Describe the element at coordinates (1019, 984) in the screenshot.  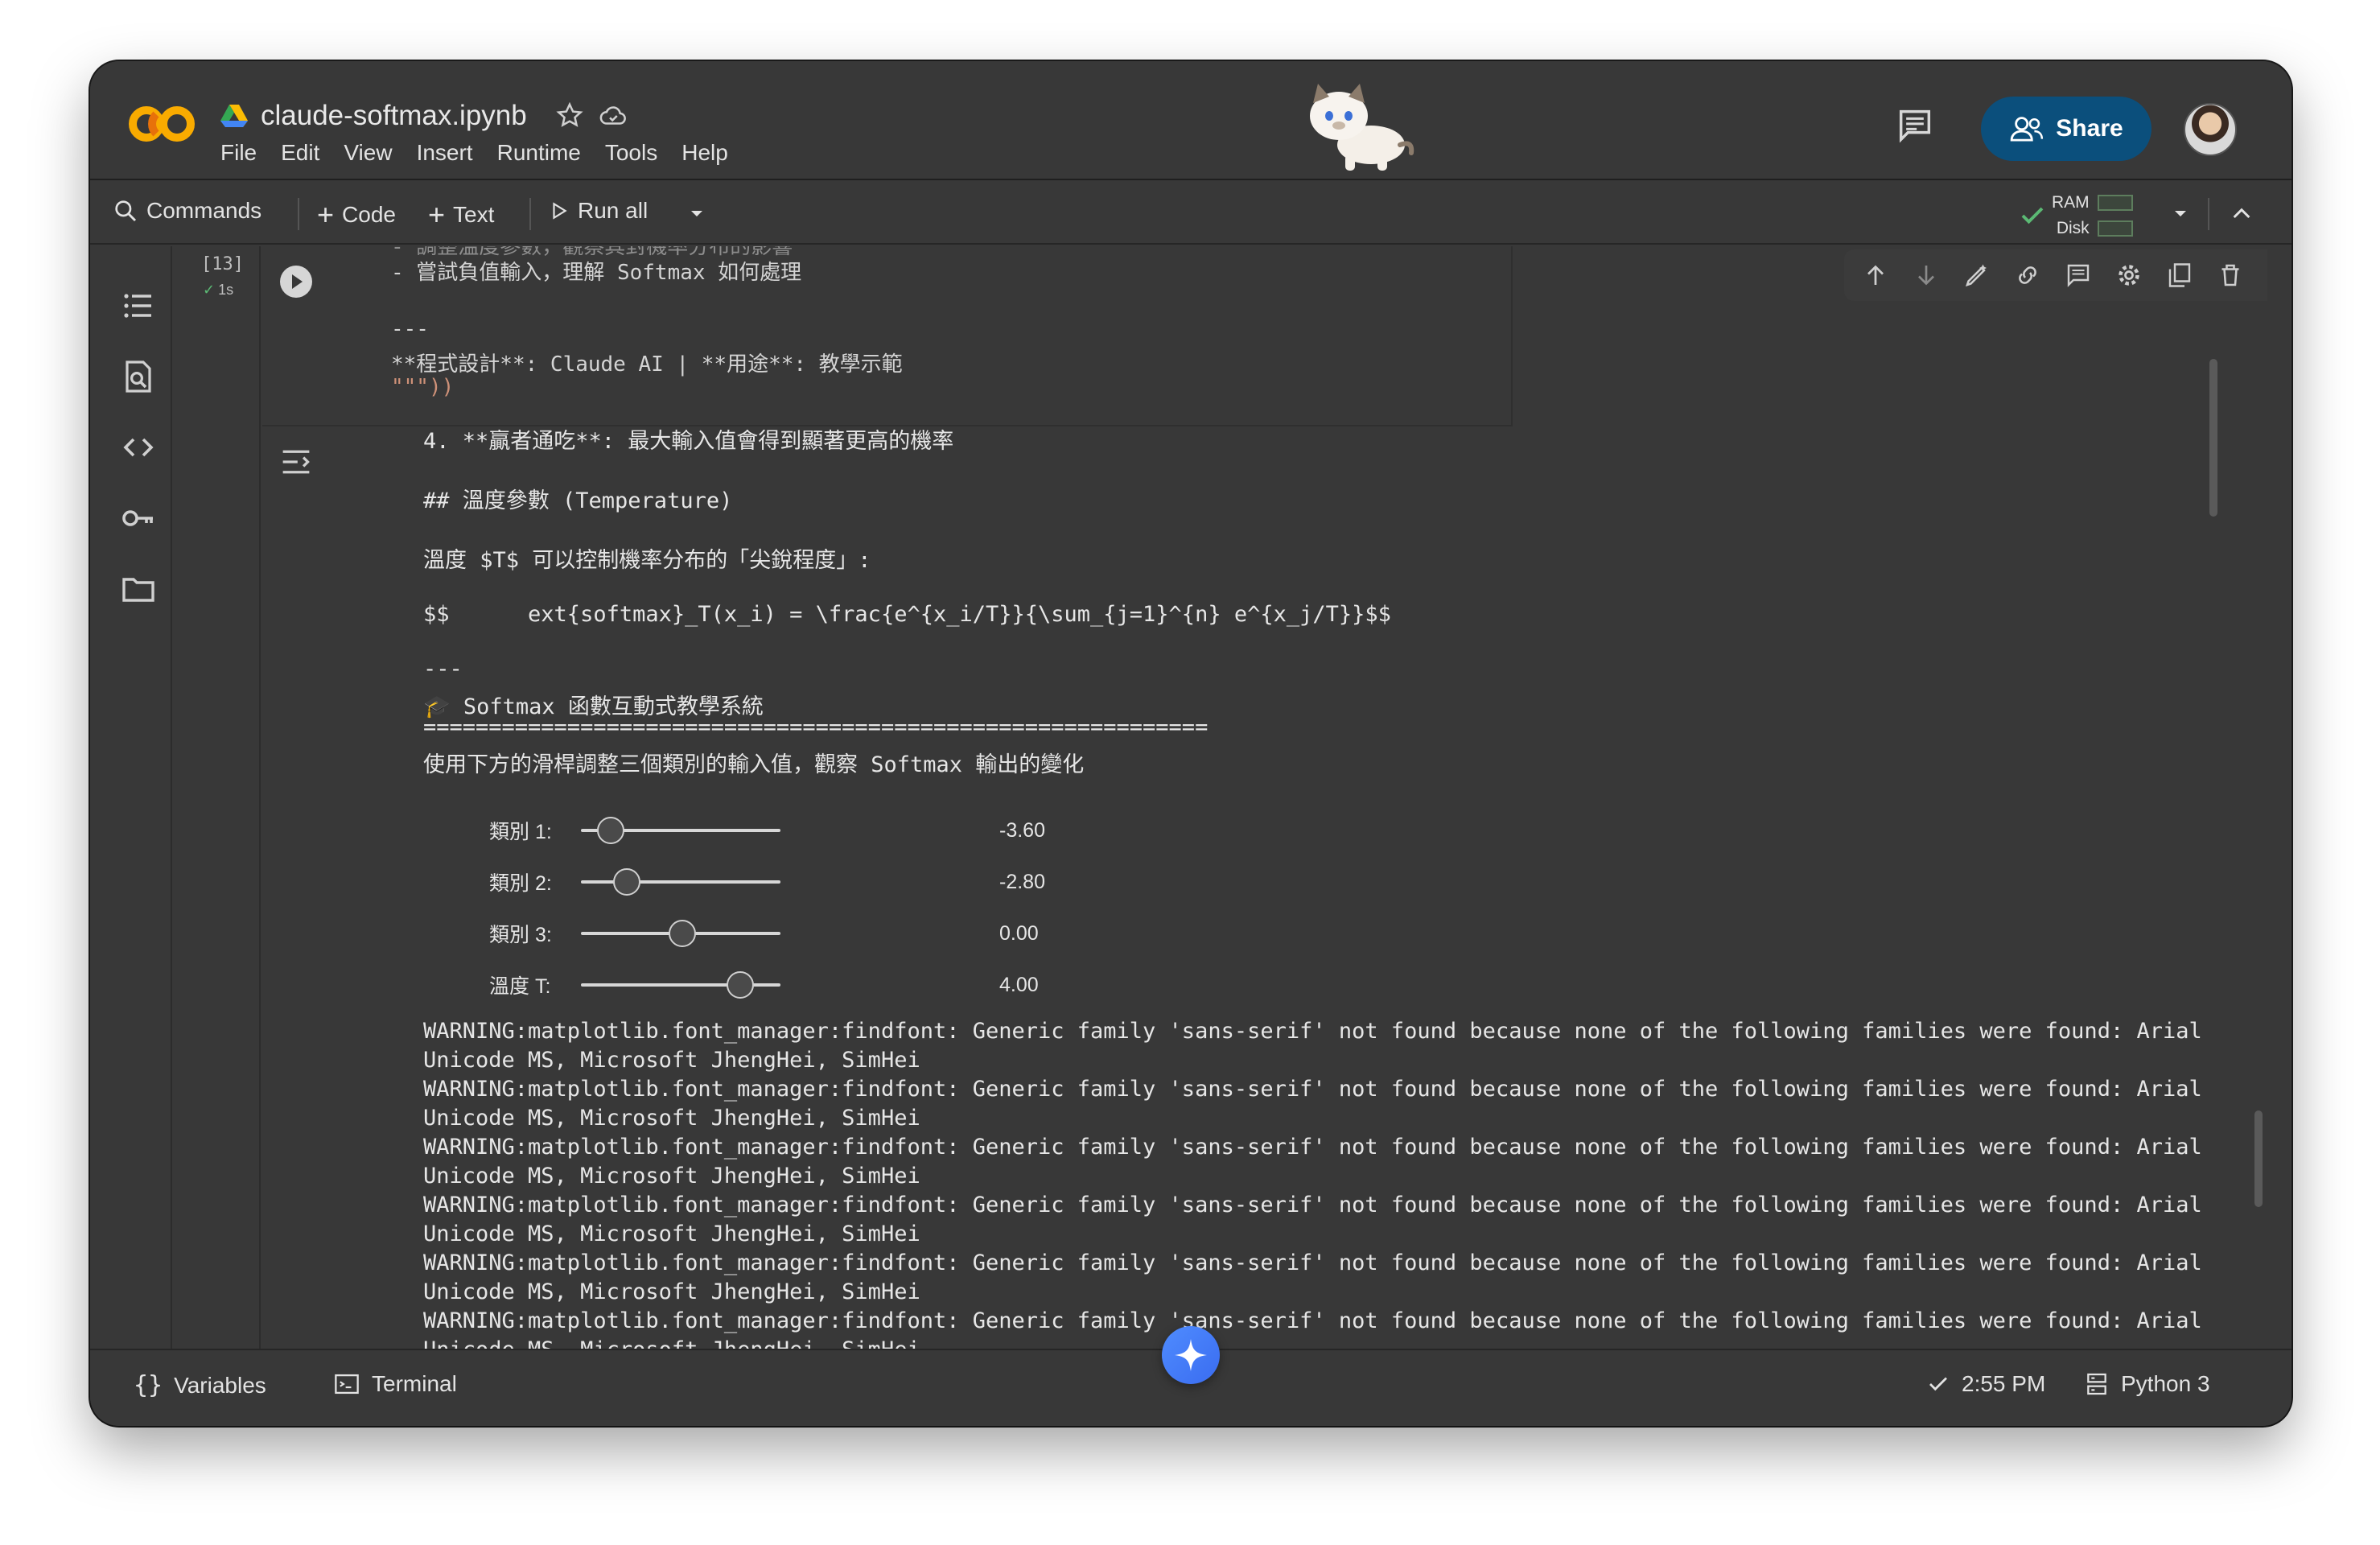
I see `slider-value: 4.00` at that location.